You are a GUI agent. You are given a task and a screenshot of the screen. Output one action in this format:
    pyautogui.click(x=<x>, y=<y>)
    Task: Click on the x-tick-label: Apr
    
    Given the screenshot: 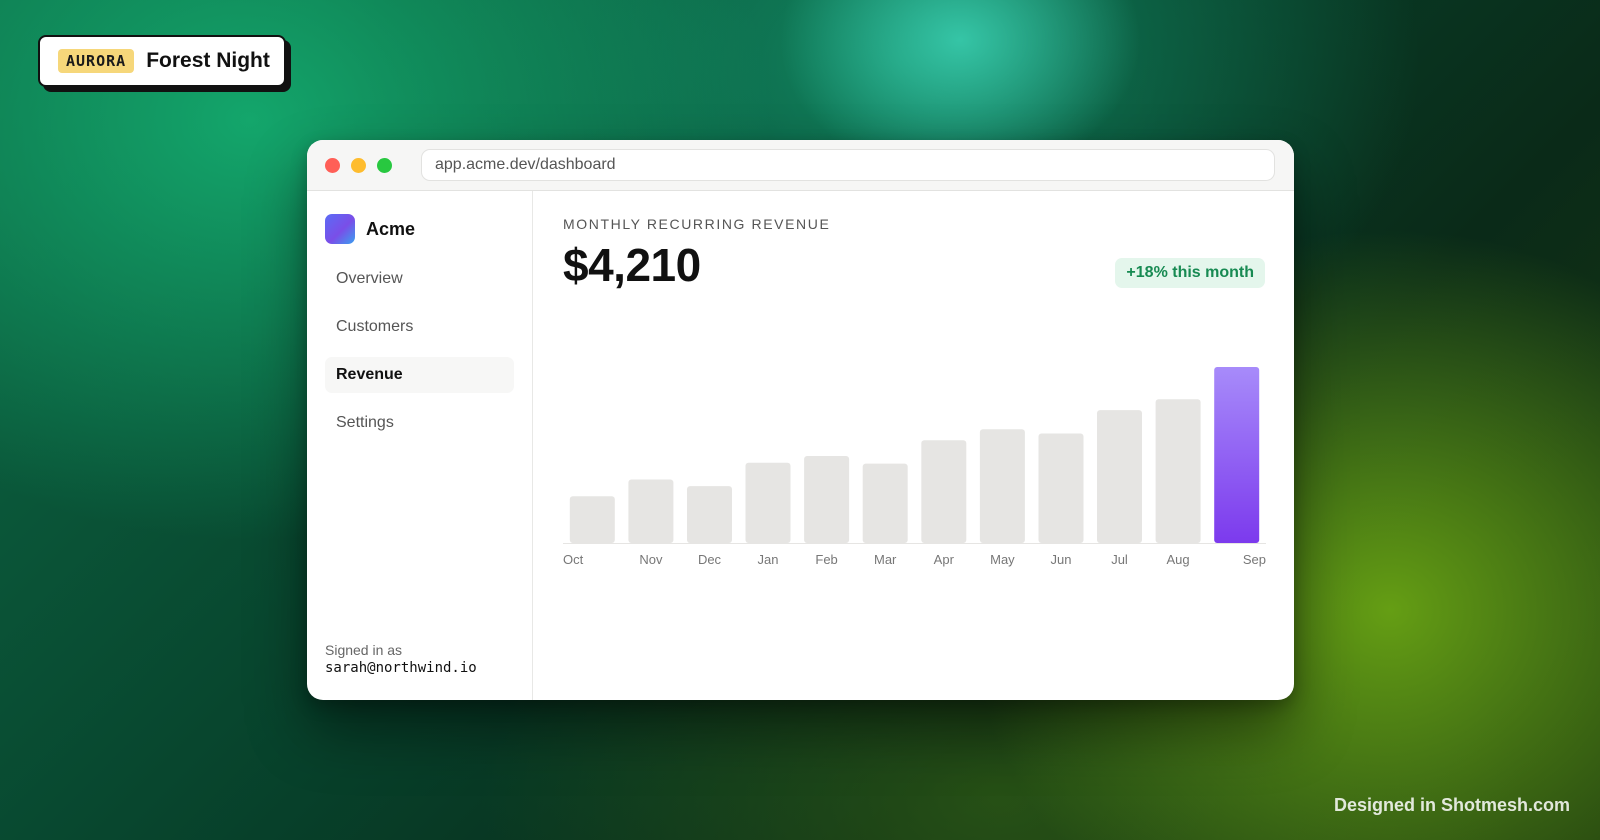 What is the action you would take?
    pyautogui.click(x=944, y=559)
    